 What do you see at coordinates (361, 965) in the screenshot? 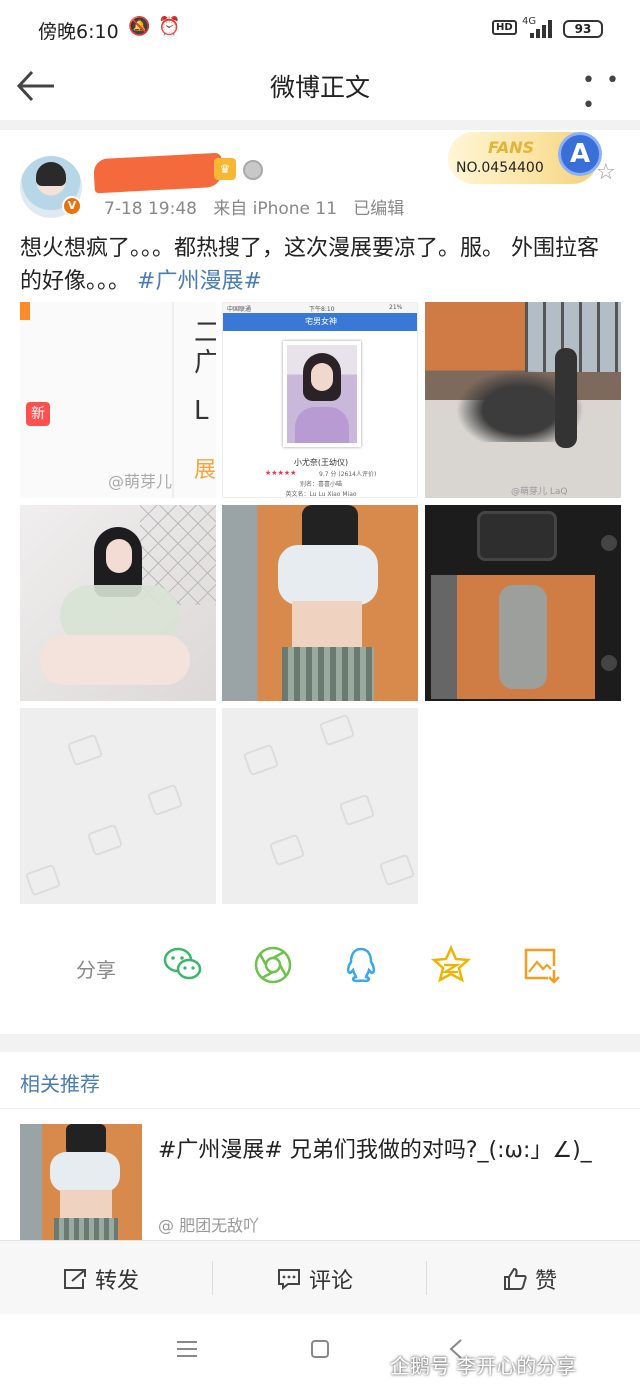
I see `qq-icon` at bounding box center [361, 965].